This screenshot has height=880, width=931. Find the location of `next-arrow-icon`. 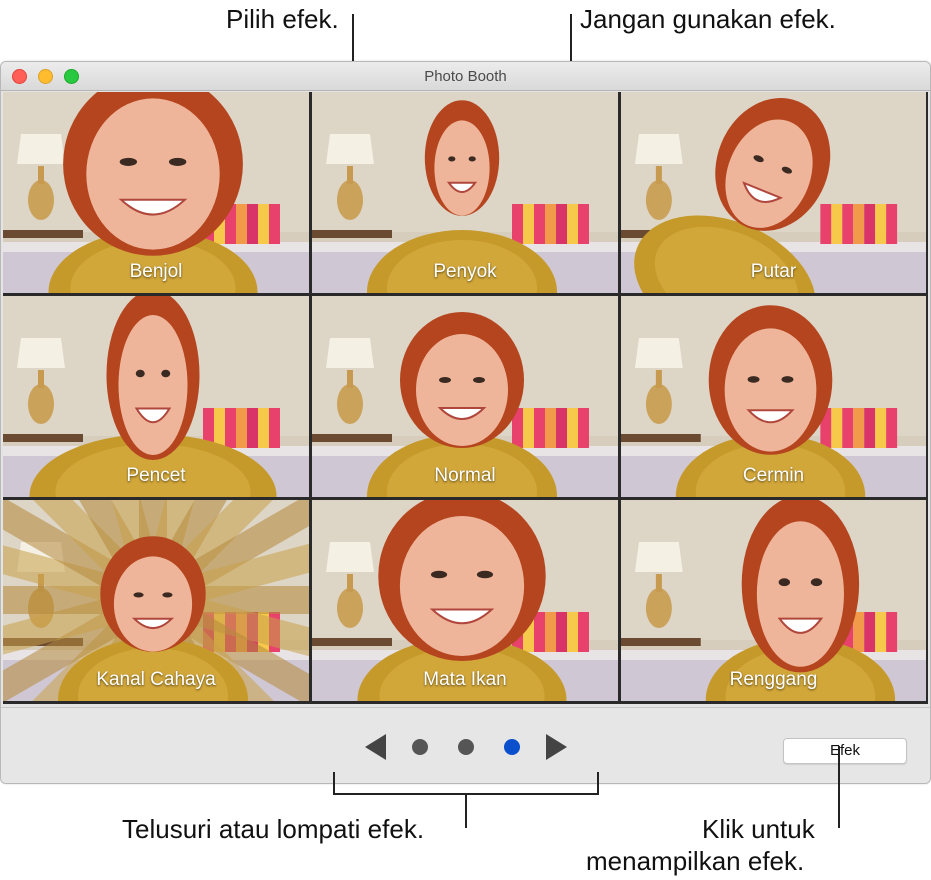

next-arrow-icon is located at coordinates (557, 747).